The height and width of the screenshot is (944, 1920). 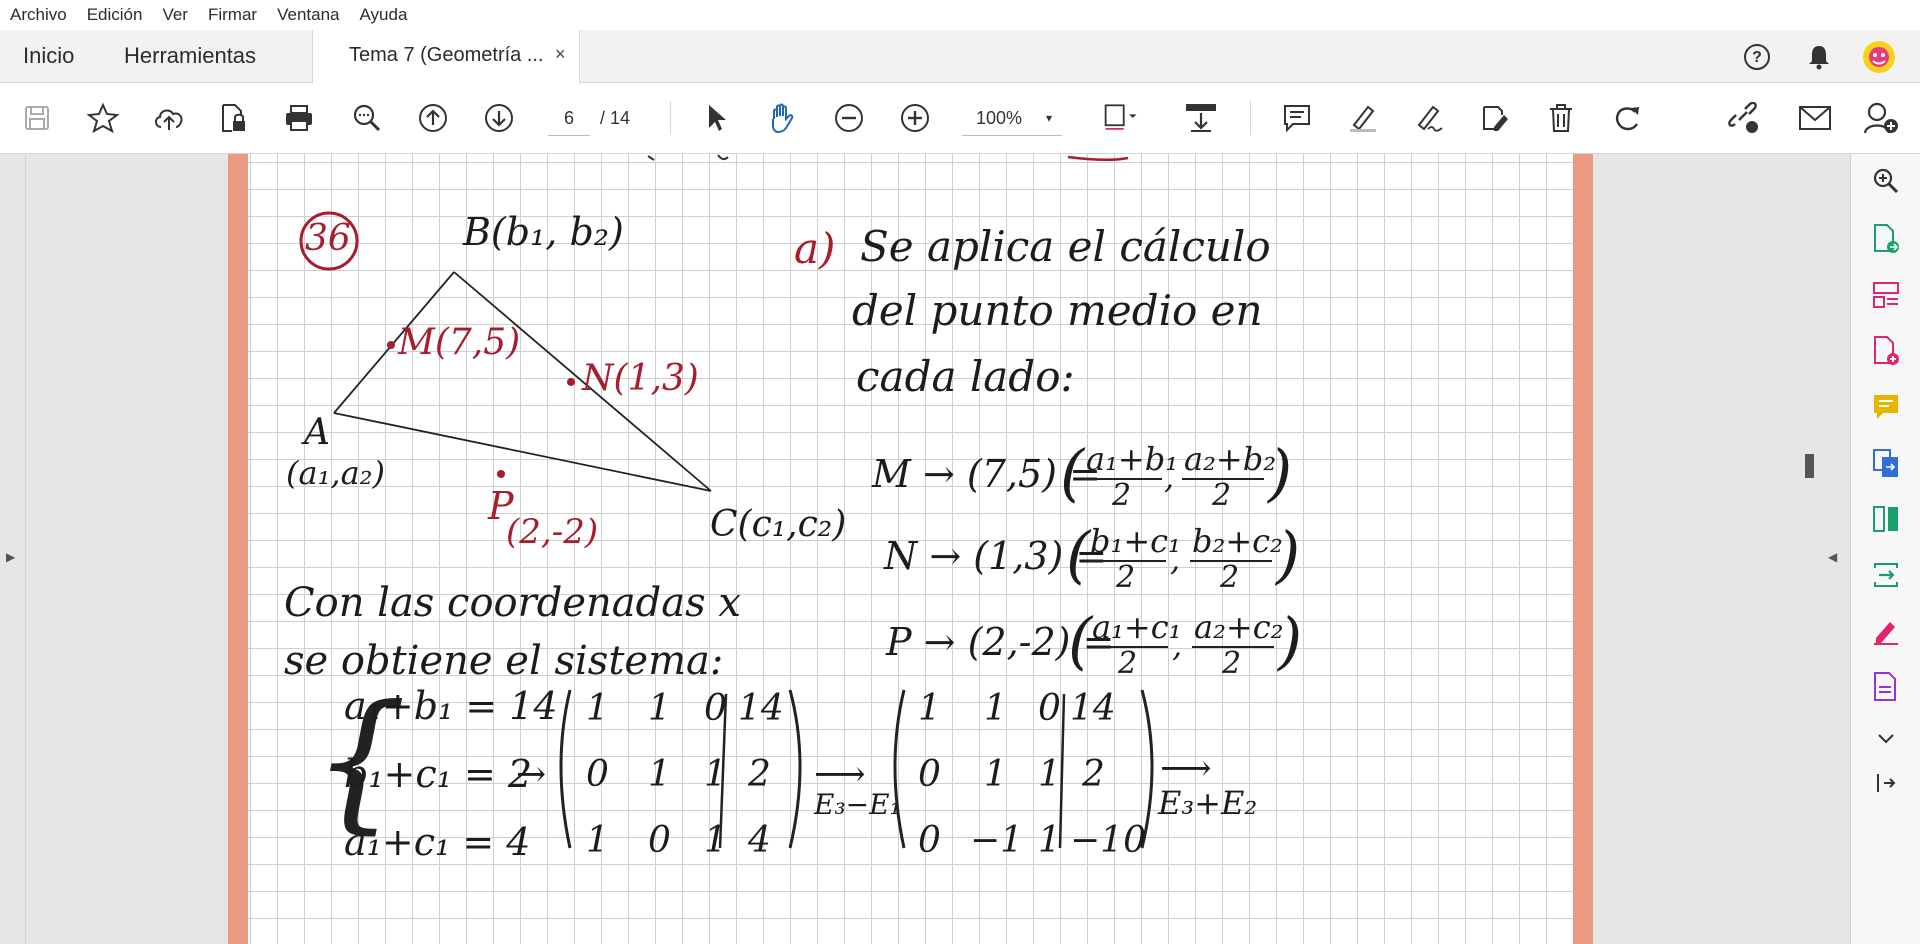 I want to click on export-pdf-icon, so click(x=1886, y=239).